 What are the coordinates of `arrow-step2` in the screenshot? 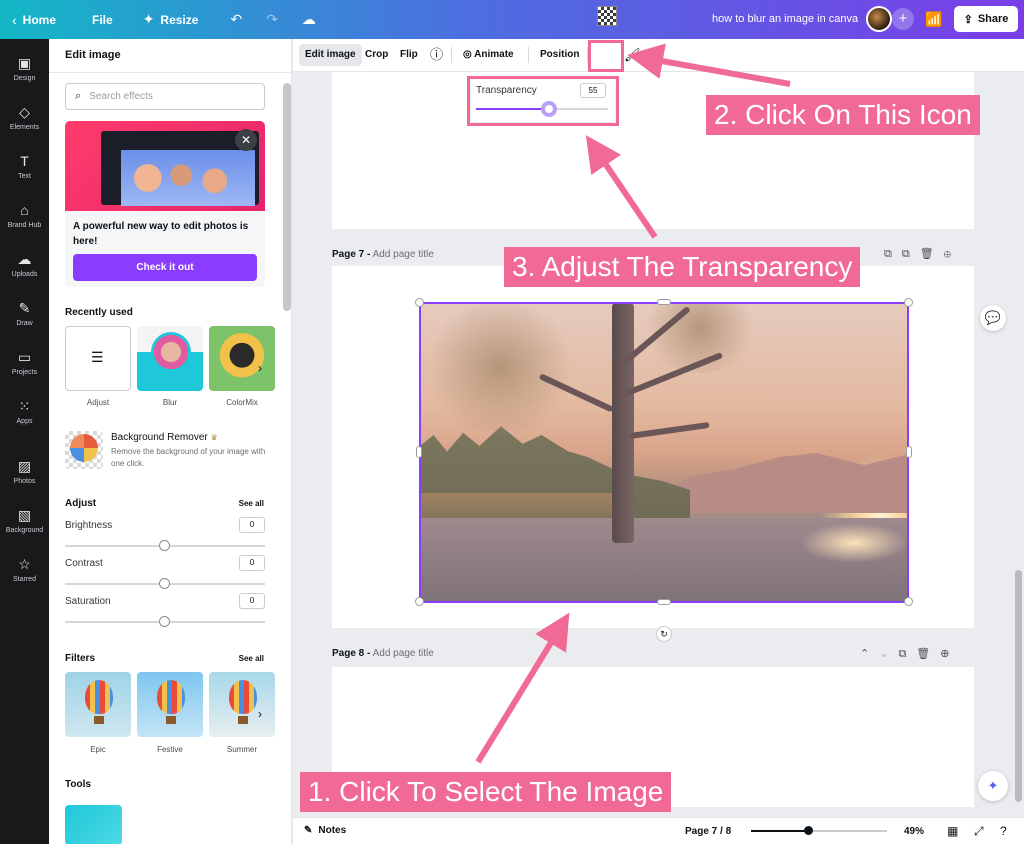 It's located at (709, 65).